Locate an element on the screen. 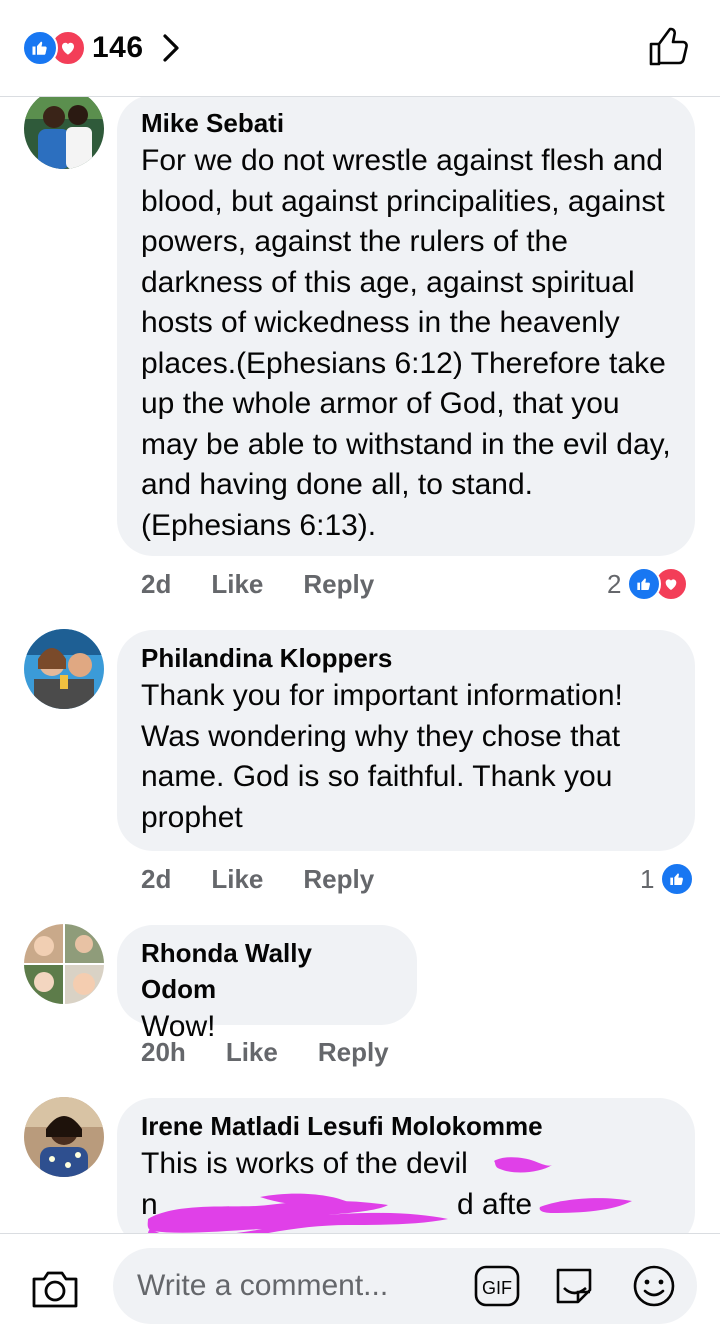 This screenshot has width=720, height=1337. comment-input: Write a comment... GIF is located at coordinates (405, 1286).